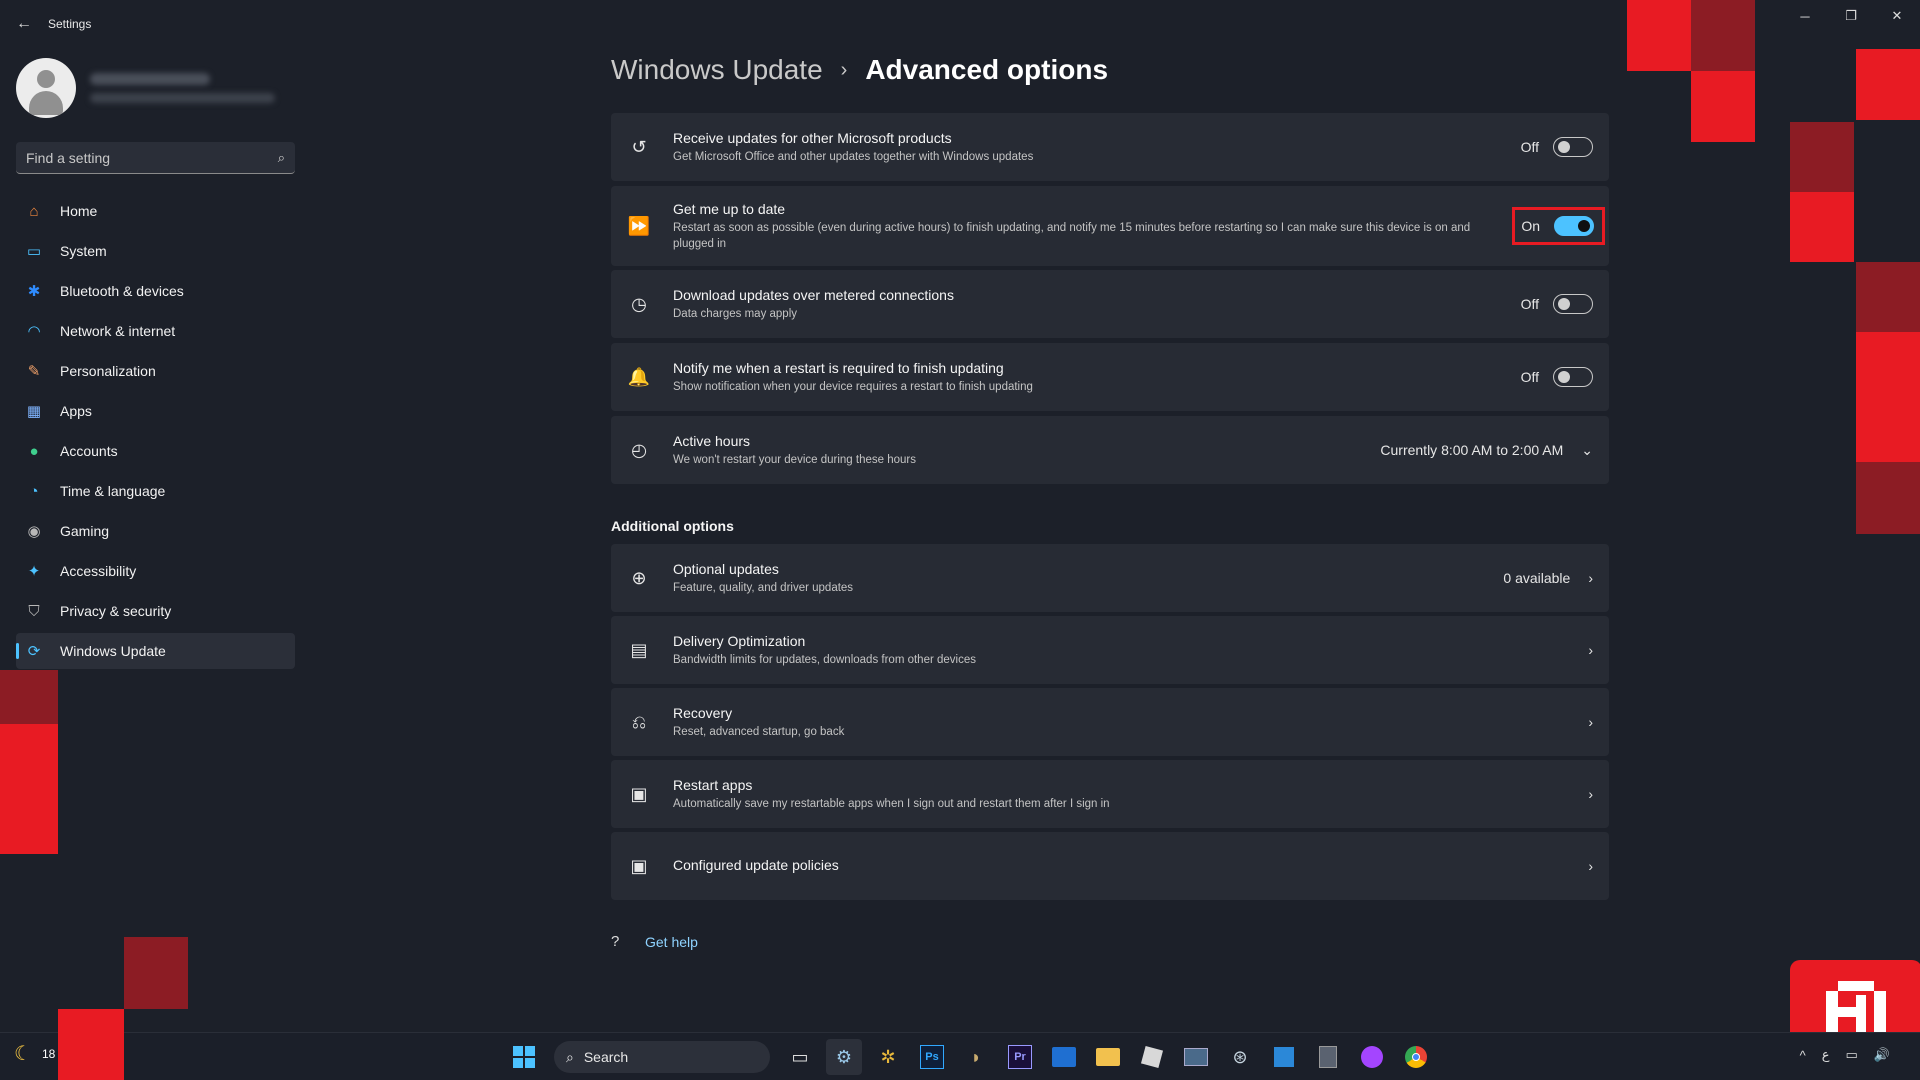 This screenshot has height=1080, width=1920. I want to click on update-icon: ⟳, so click(34, 651).